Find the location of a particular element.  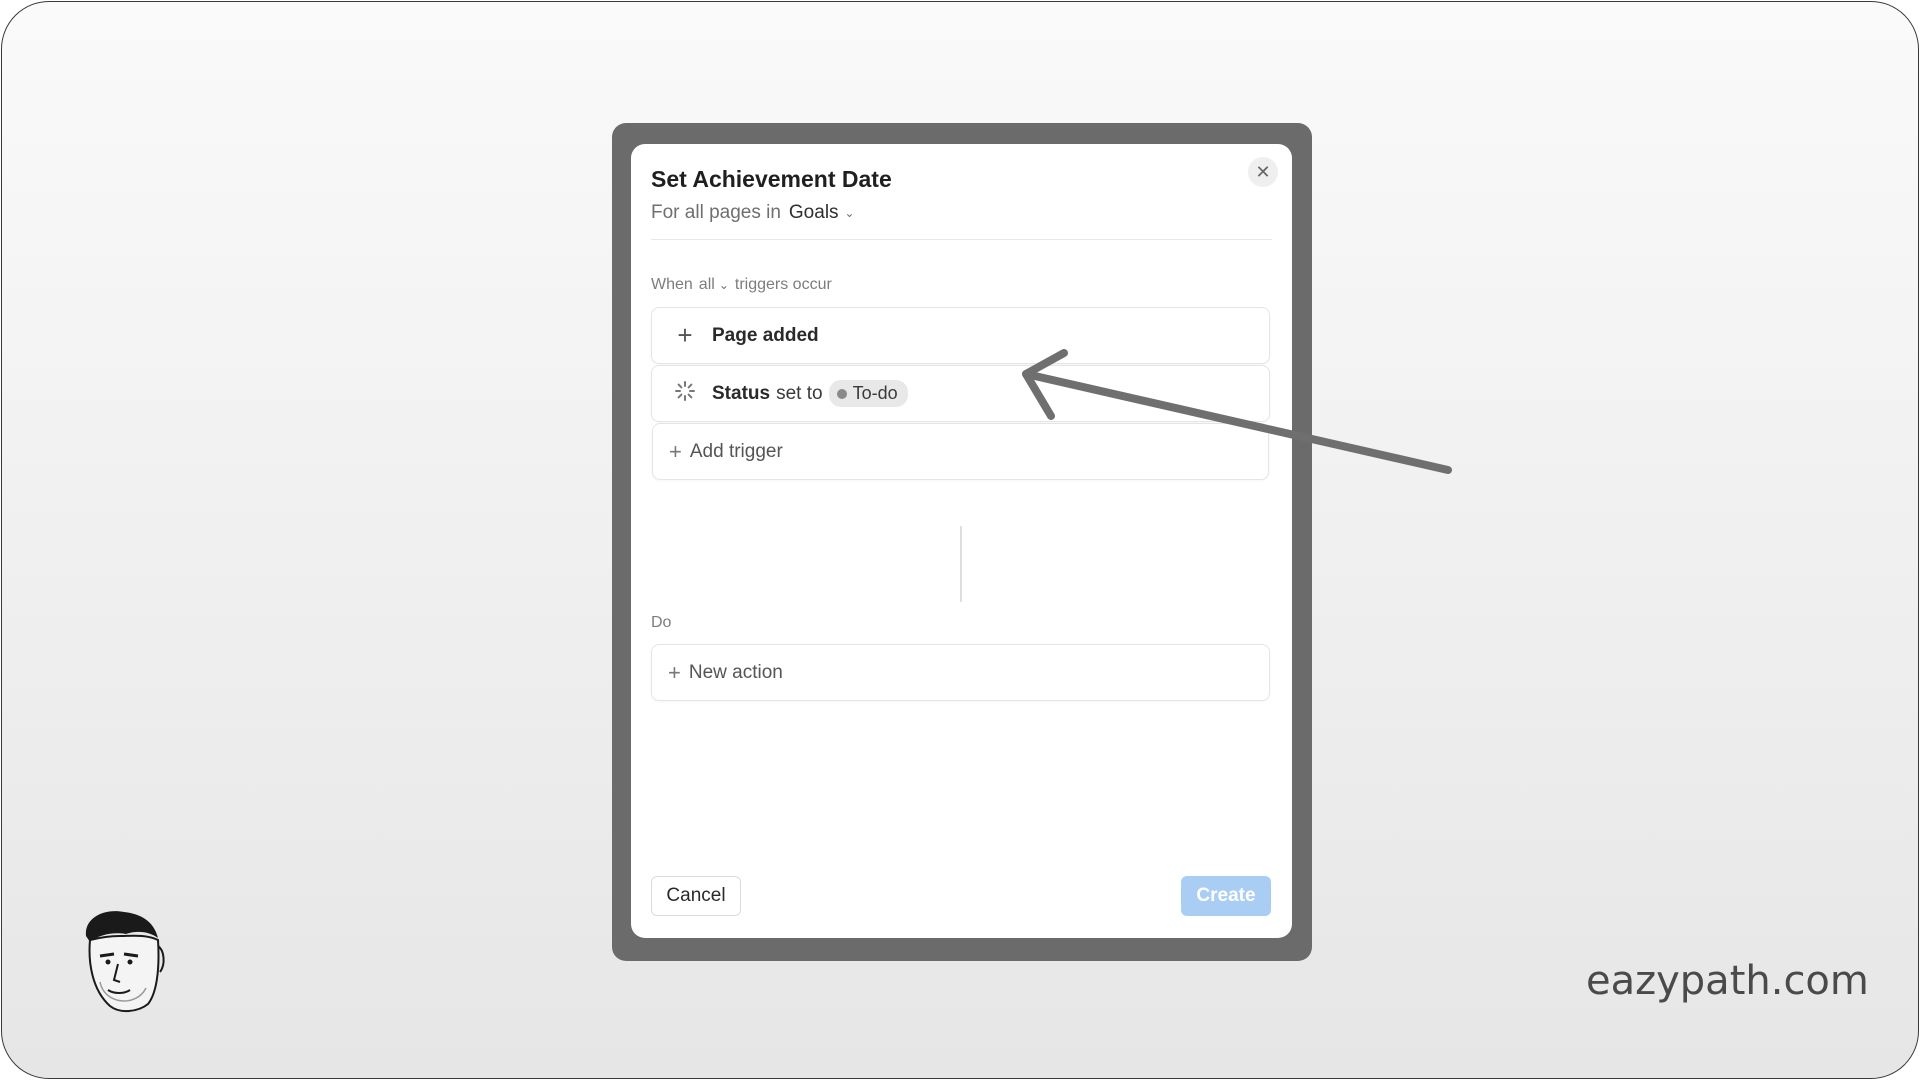

avatar-illustration-icon is located at coordinates (125, 961).